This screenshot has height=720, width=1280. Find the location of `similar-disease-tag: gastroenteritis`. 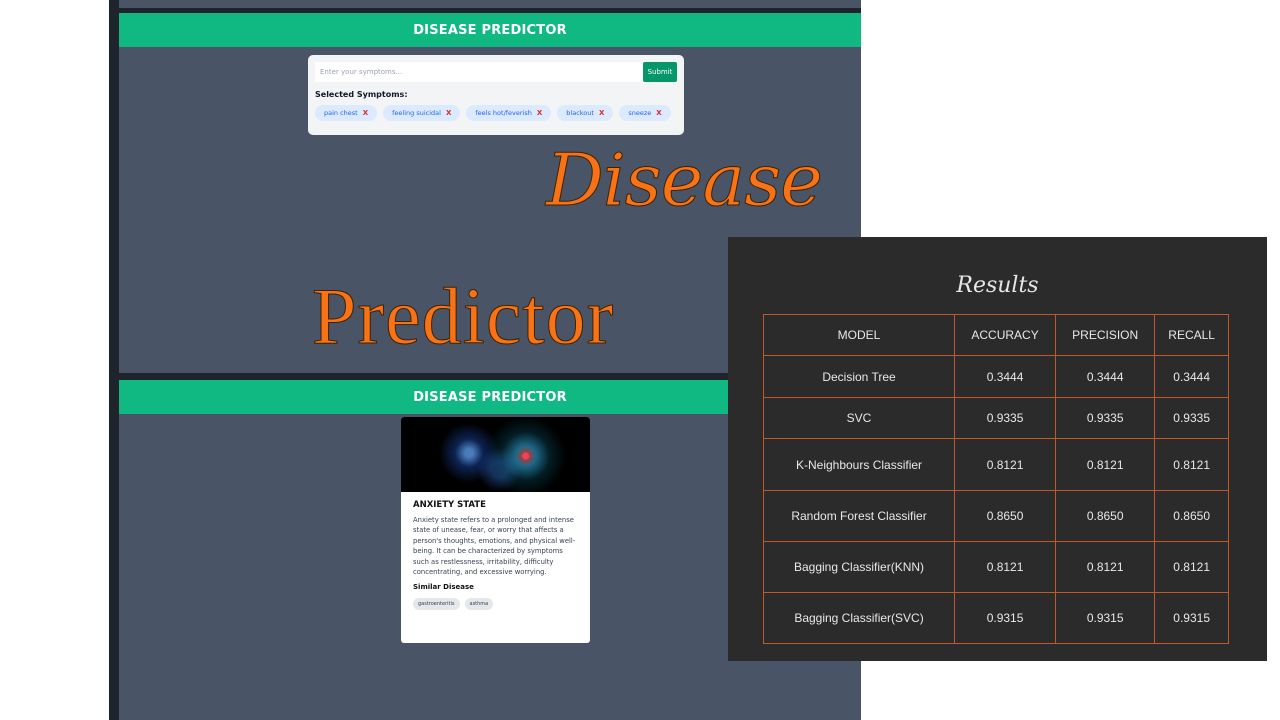

similar-disease-tag: gastroenteritis is located at coordinates (436, 604).